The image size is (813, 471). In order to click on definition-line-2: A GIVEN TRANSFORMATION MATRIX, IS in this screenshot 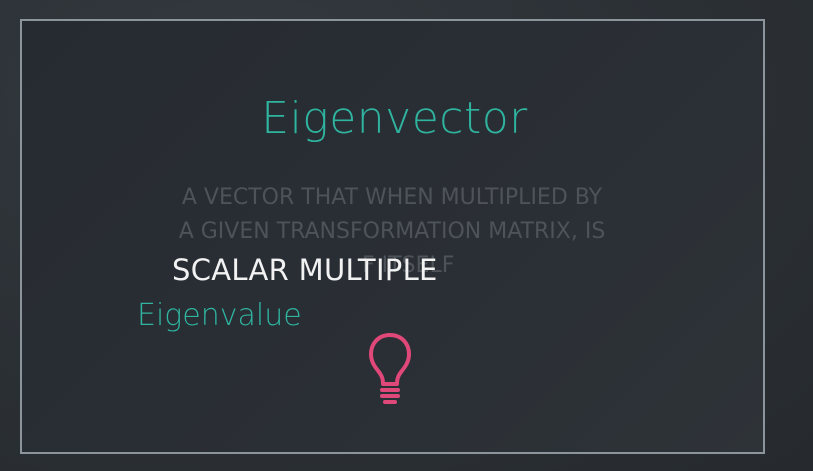, I will do `click(392, 231)`.